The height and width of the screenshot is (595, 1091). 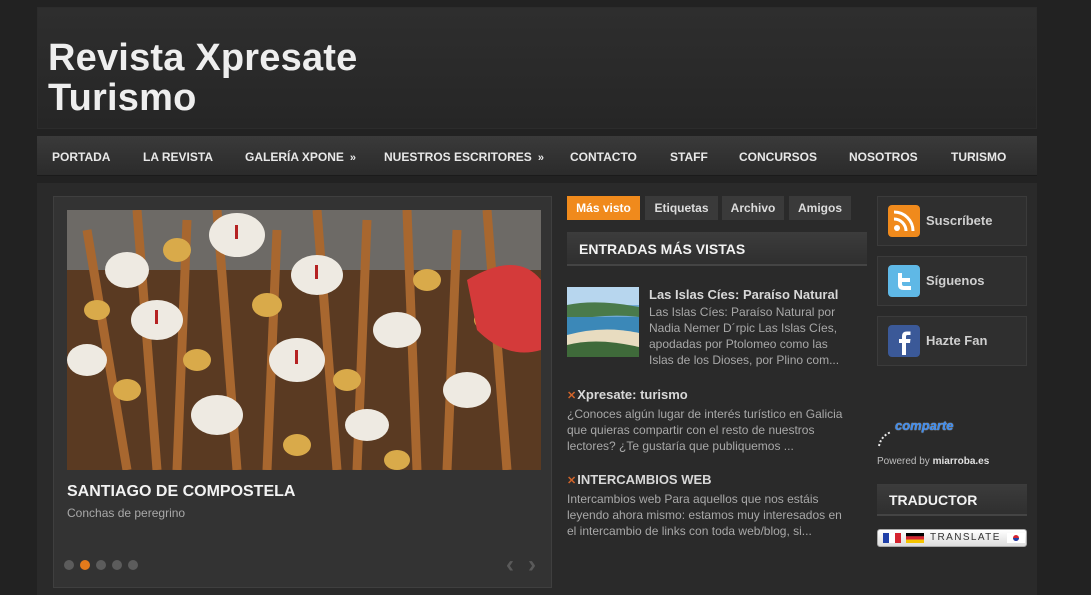 What do you see at coordinates (81, 156) in the screenshot?
I see `nav-item-portada: PORTADA` at bounding box center [81, 156].